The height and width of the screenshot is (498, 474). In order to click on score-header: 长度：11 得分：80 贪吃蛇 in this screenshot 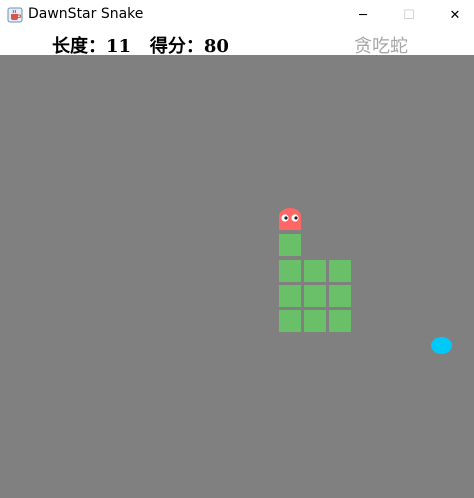, I will do `click(237, 44)`.